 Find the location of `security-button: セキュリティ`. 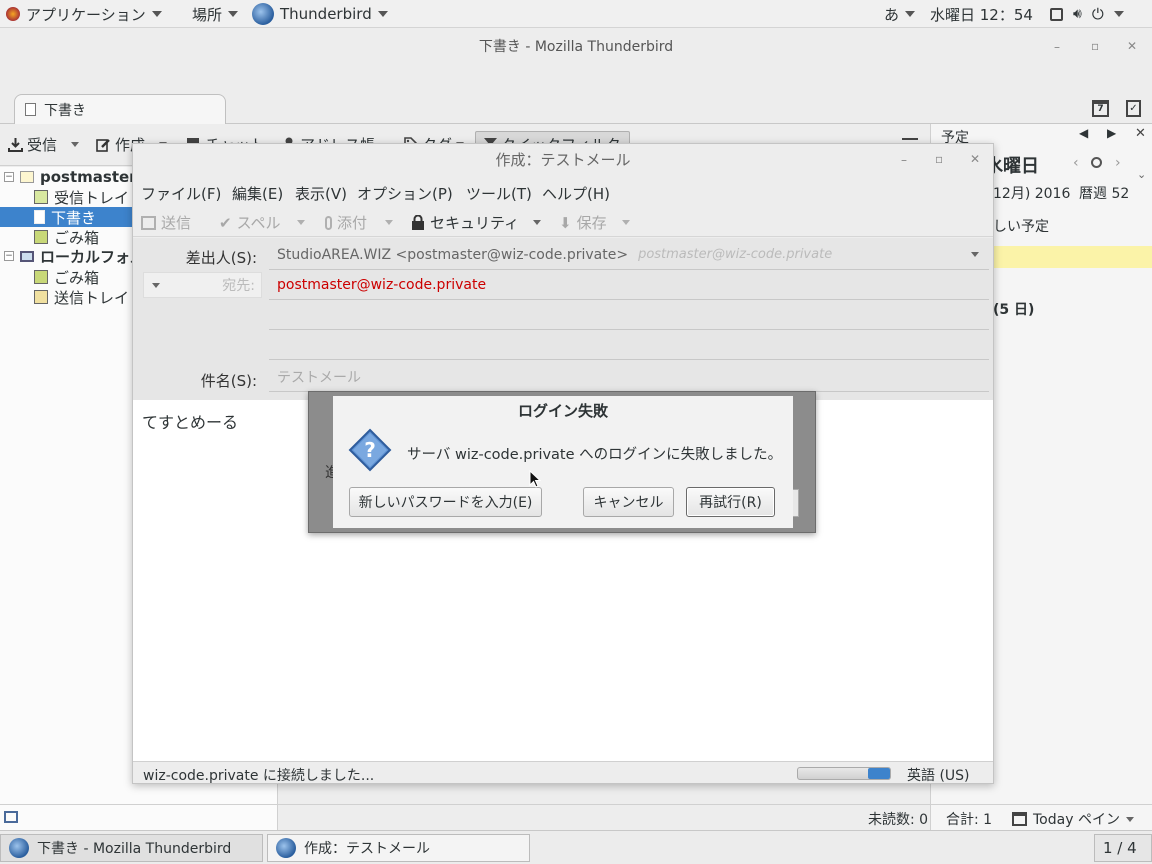

security-button: セキュリティ is located at coordinates (465, 222).